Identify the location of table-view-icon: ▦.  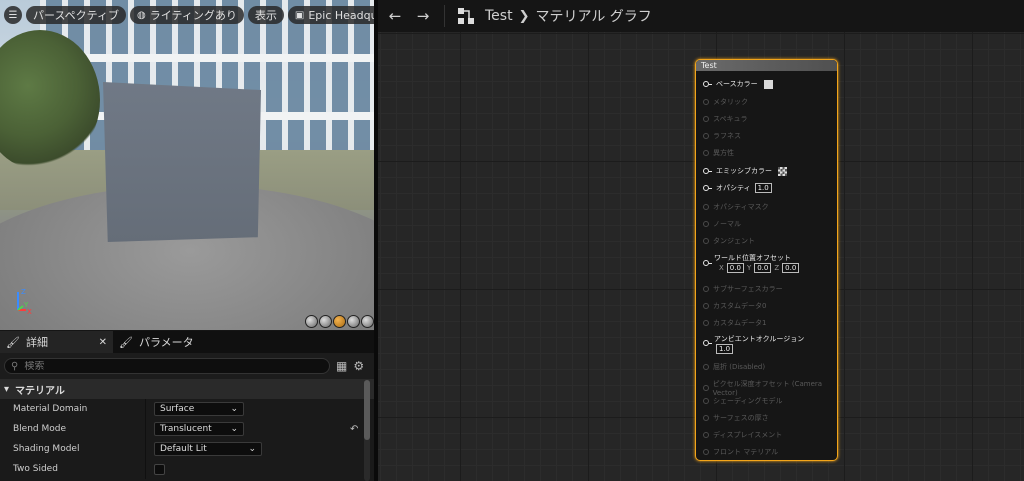
(341, 366).